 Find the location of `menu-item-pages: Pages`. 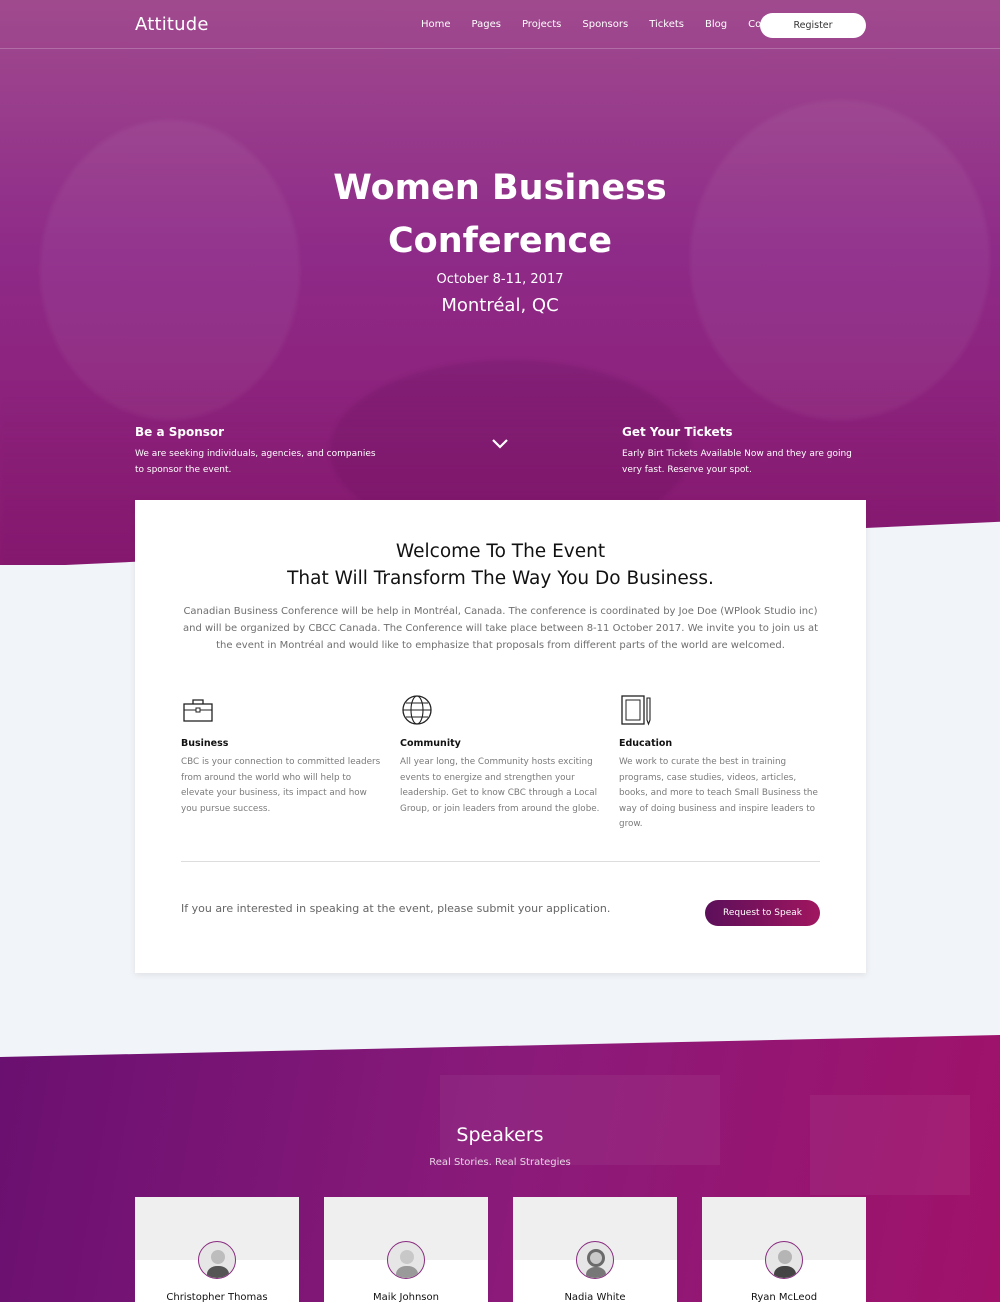

menu-item-pages: Pages is located at coordinates (486, 24).